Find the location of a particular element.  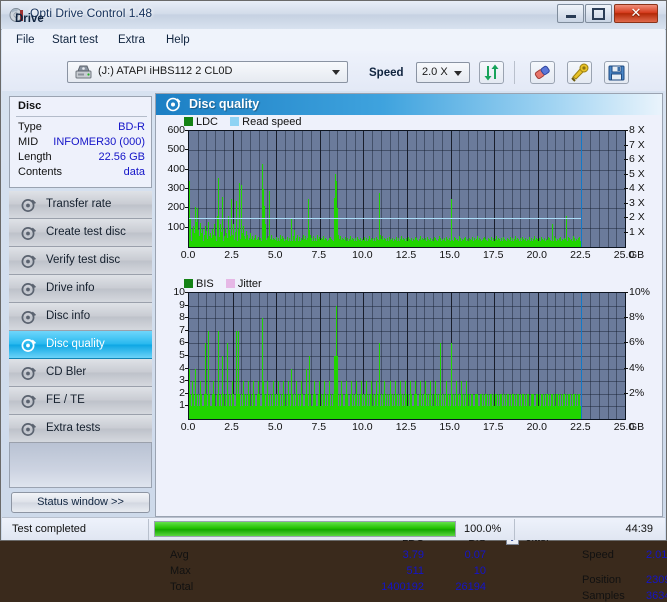

drive-icon is located at coordinates (83, 72).